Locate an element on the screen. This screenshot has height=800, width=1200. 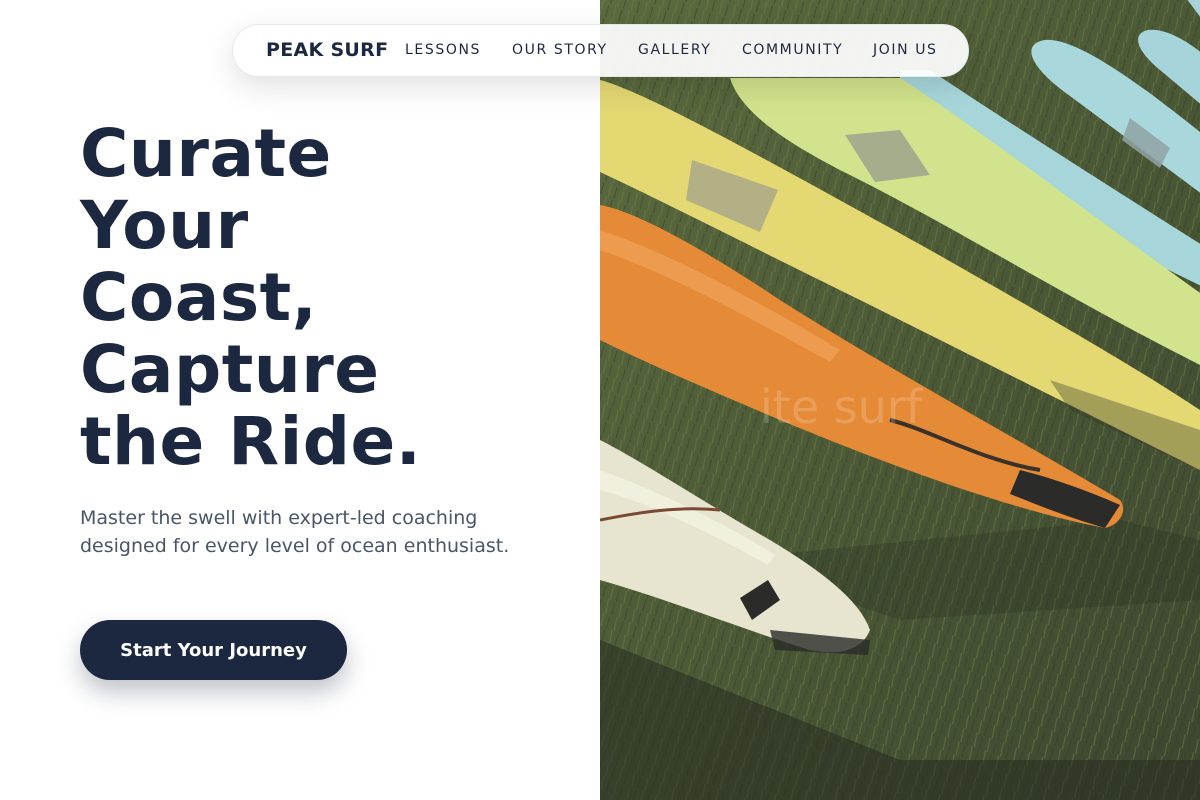
hero-title: Curate Your Coast, Capture the Ride. is located at coordinates (250, 298).